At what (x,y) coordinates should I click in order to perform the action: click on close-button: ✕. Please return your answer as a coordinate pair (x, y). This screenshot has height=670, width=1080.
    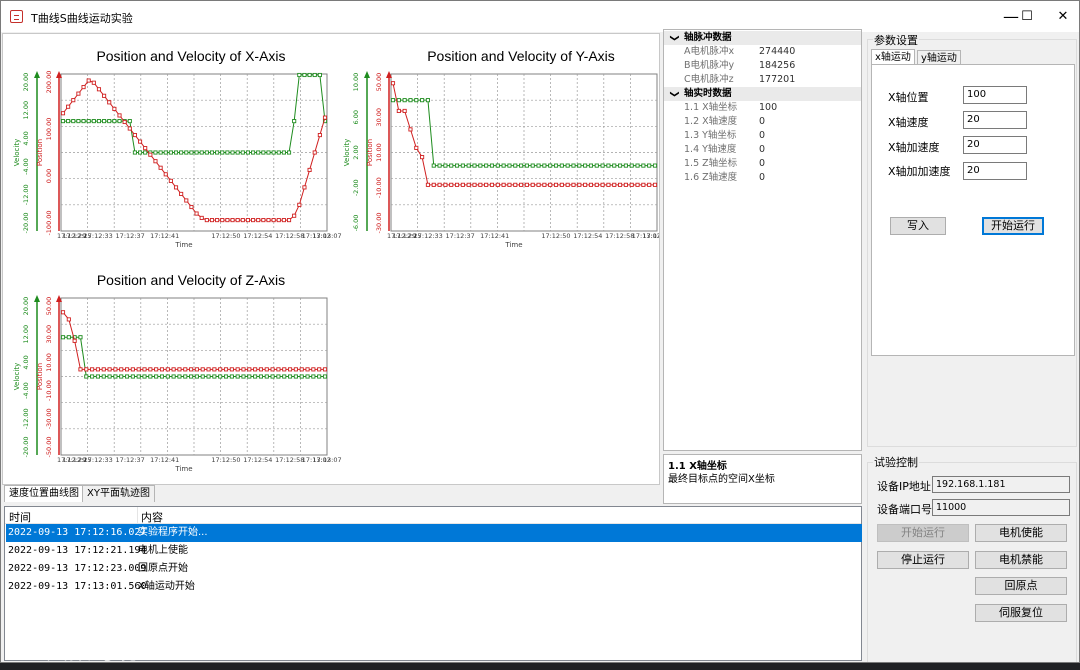
    Looking at the image, I should click on (1060, 17).